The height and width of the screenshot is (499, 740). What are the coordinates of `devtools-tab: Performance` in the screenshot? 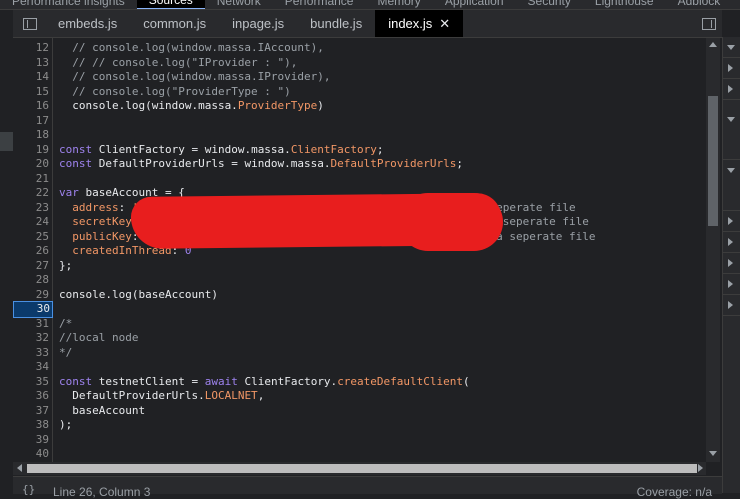 It's located at (319, 4).